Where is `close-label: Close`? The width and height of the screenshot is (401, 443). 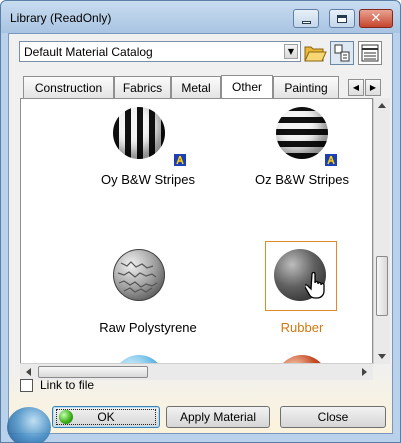 close-label: Close is located at coordinates (333, 417).